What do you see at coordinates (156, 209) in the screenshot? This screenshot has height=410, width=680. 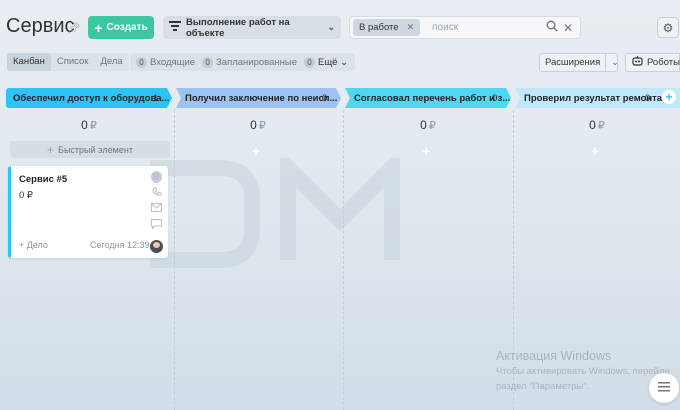 I see `mail-icon` at bounding box center [156, 209].